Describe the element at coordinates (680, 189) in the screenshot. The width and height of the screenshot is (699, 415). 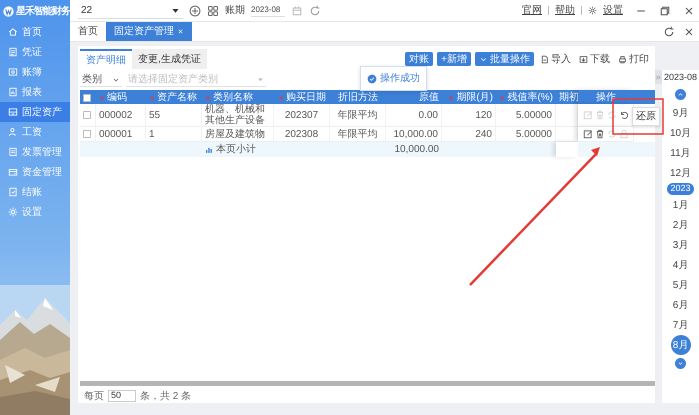
I see `year-badge: 2023` at that location.